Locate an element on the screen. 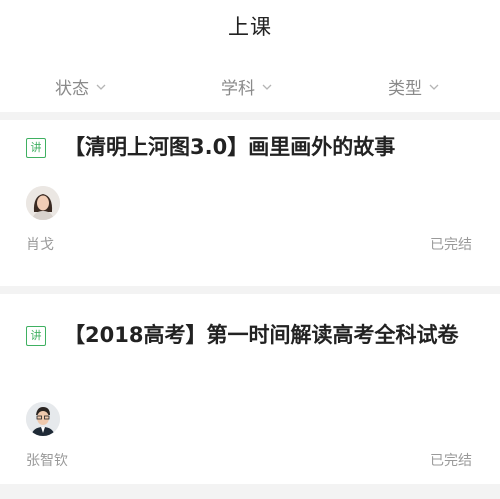 The width and height of the screenshot is (500, 499). course-title: 讲【2018高考】第一时间解读高考全科试卷 is located at coordinates (243, 335).